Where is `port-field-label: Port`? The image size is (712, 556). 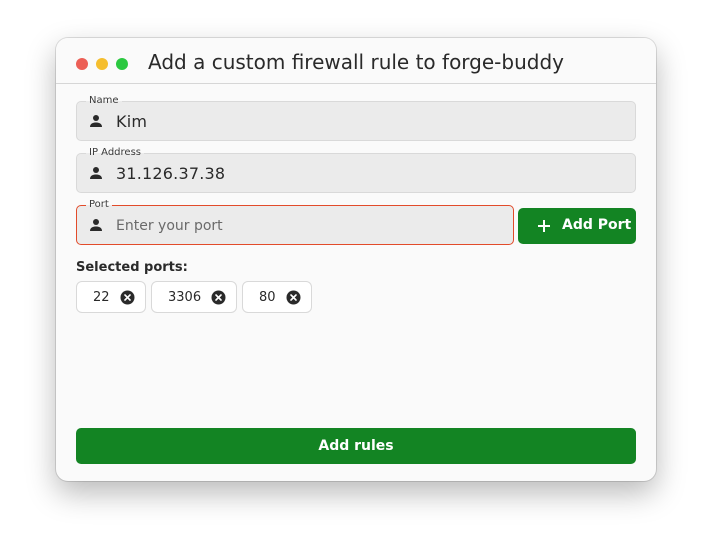
port-field-label: Port is located at coordinates (99, 205).